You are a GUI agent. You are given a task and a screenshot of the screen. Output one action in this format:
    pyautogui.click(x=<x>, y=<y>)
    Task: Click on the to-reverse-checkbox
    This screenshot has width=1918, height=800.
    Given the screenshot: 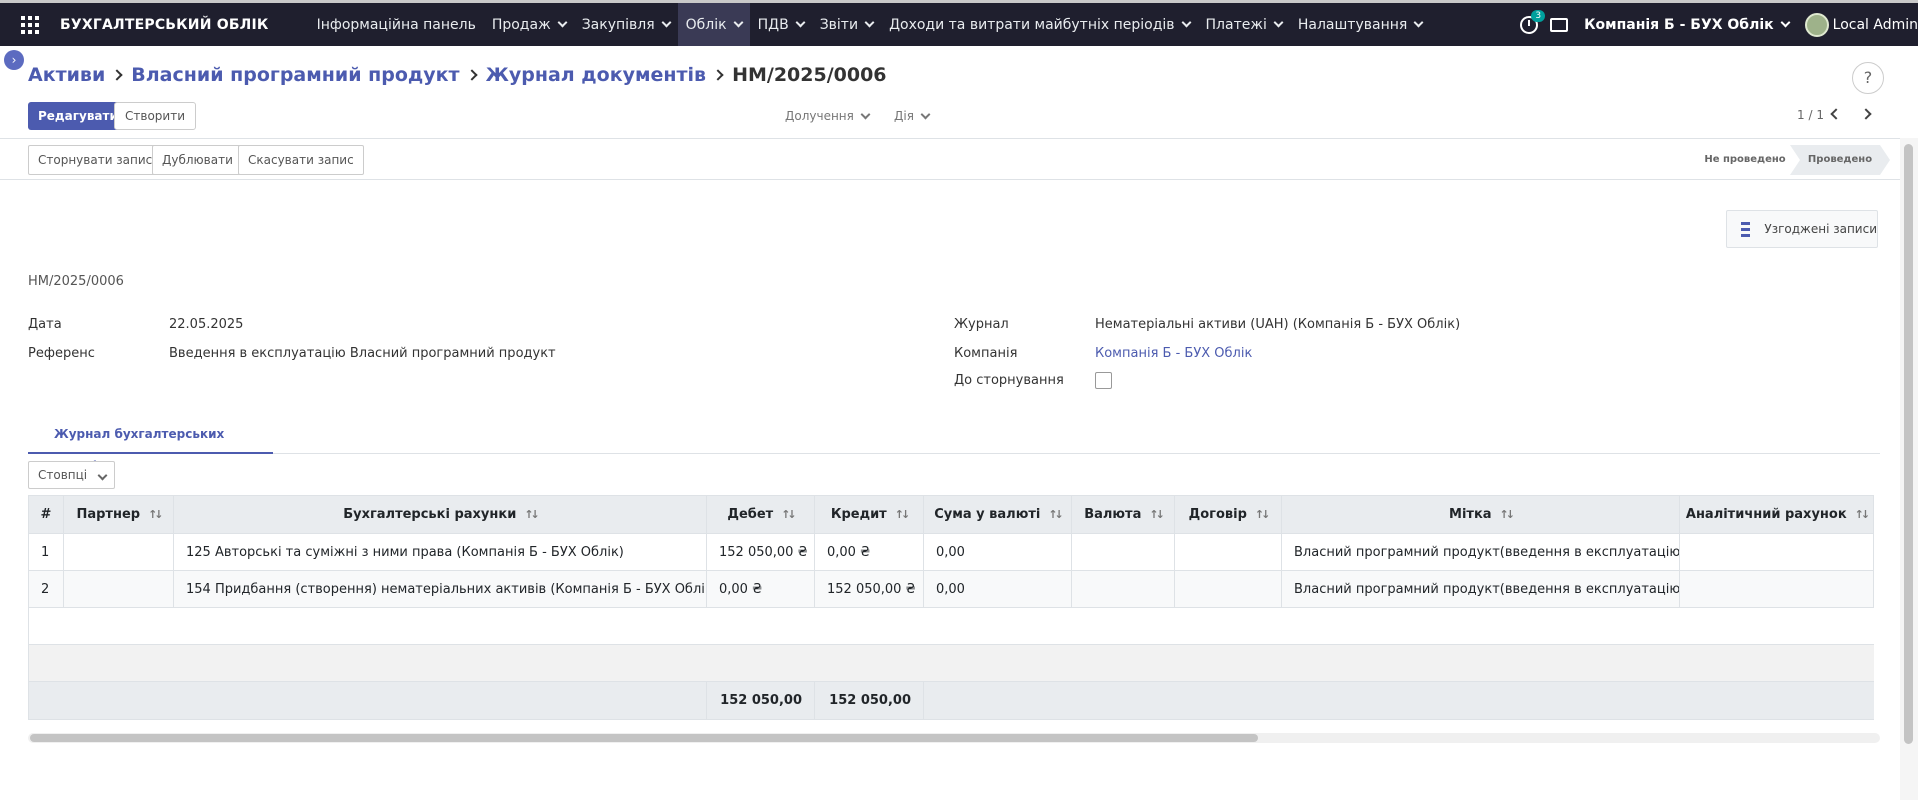 What is the action you would take?
    pyautogui.click(x=1103, y=380)
    